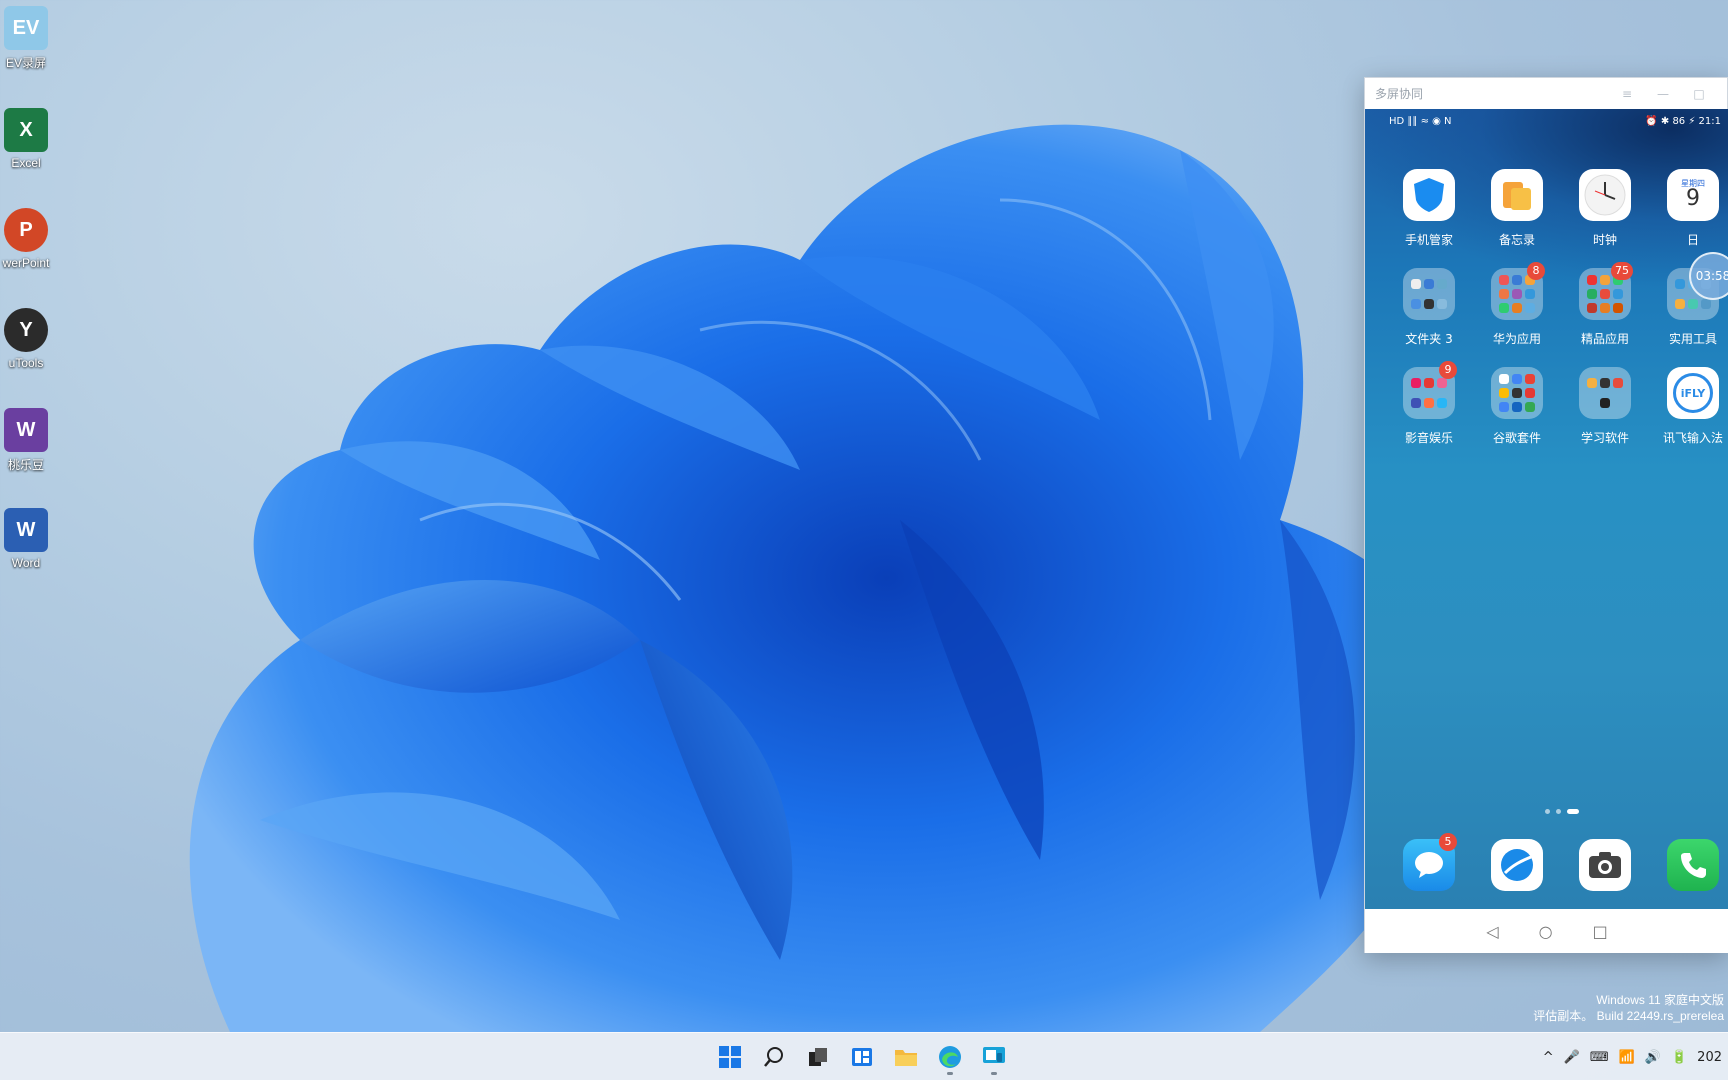  Describe the element at coordinates (1429, 862) in the screenshot. I see `dock-messages: 5` at that location.